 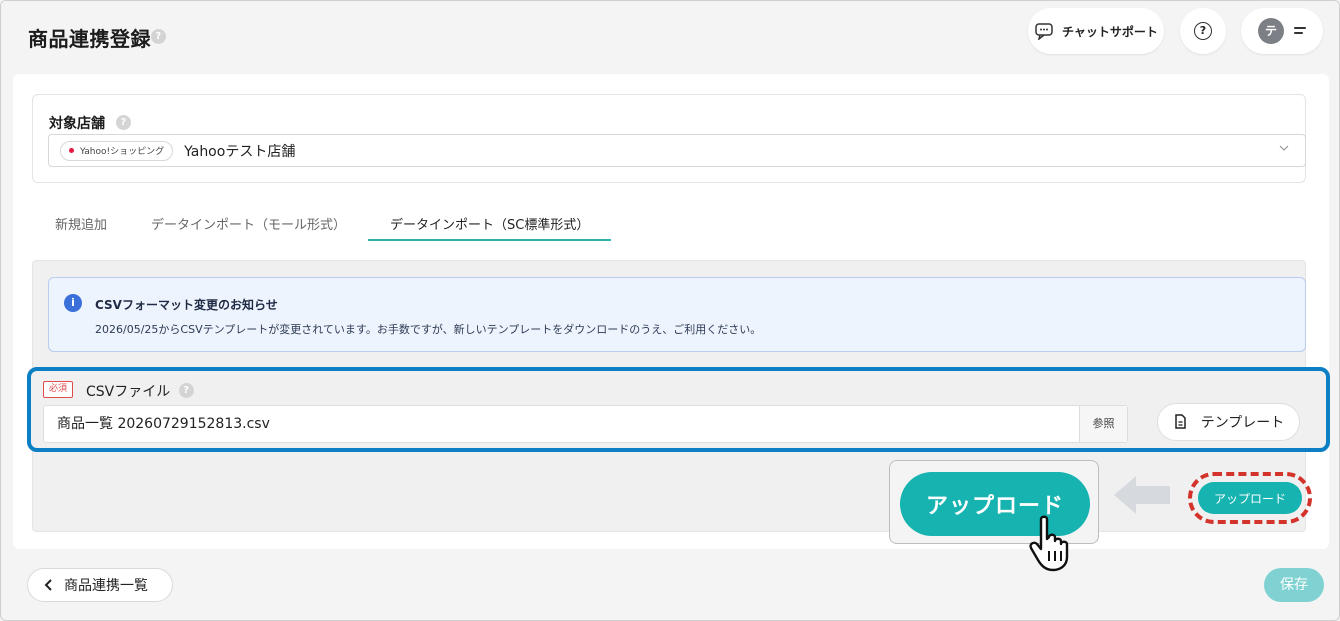 I want to click on menu-icon, so click(x=1300, y=31).